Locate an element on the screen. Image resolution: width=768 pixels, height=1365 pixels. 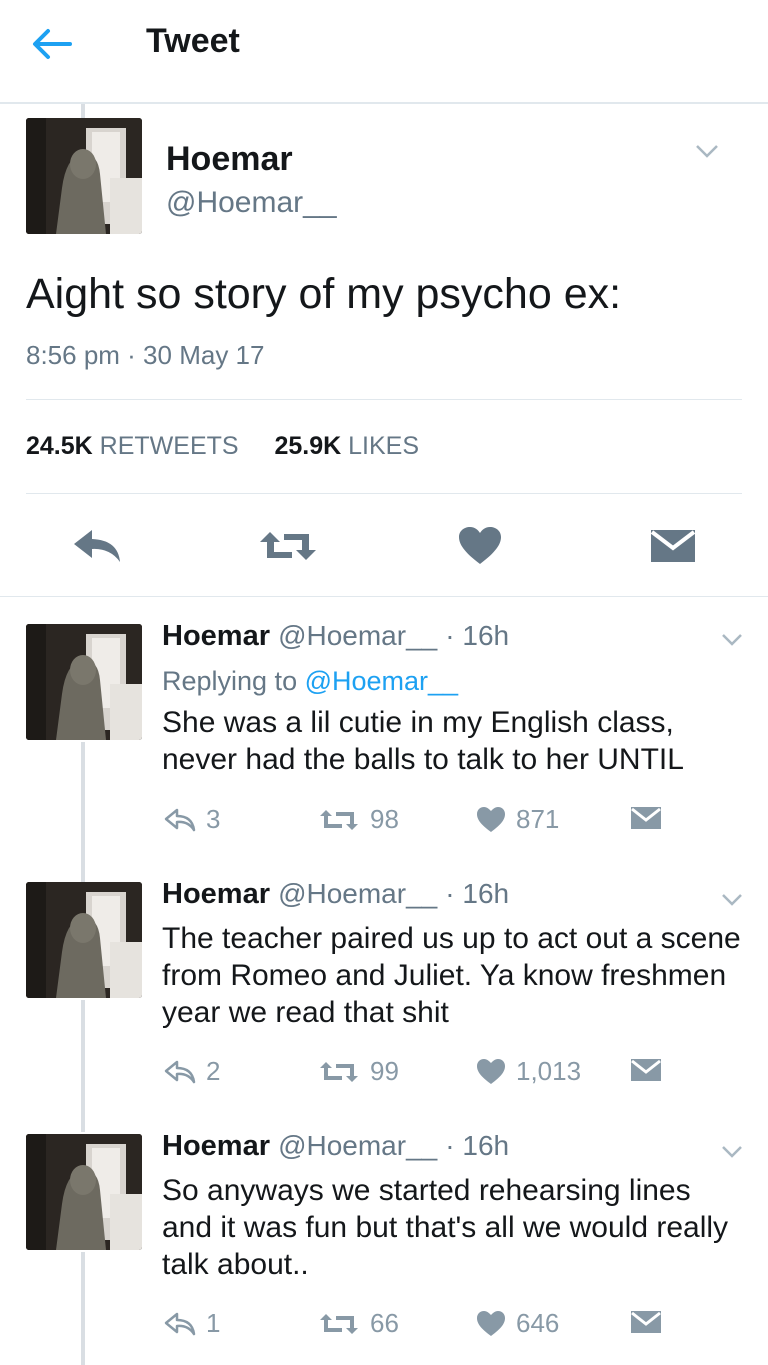
replying-to: Replying to @Hoemar__ is located at coordinates (310, 681).